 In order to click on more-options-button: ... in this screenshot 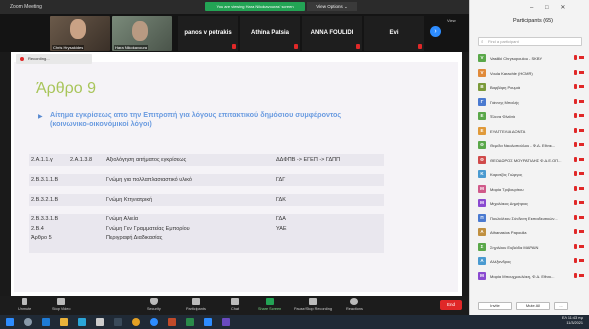, I will do `click(561, 306)`.